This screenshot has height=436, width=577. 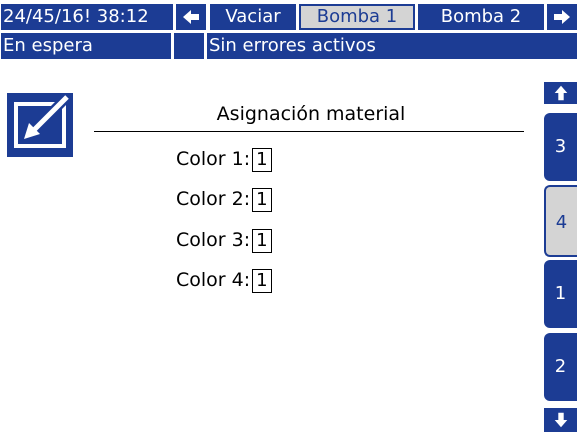 What do you see at coordinates (191, 17) in the screenshot?
I see `arrow-left-icon` at bounding box center [191, 17].